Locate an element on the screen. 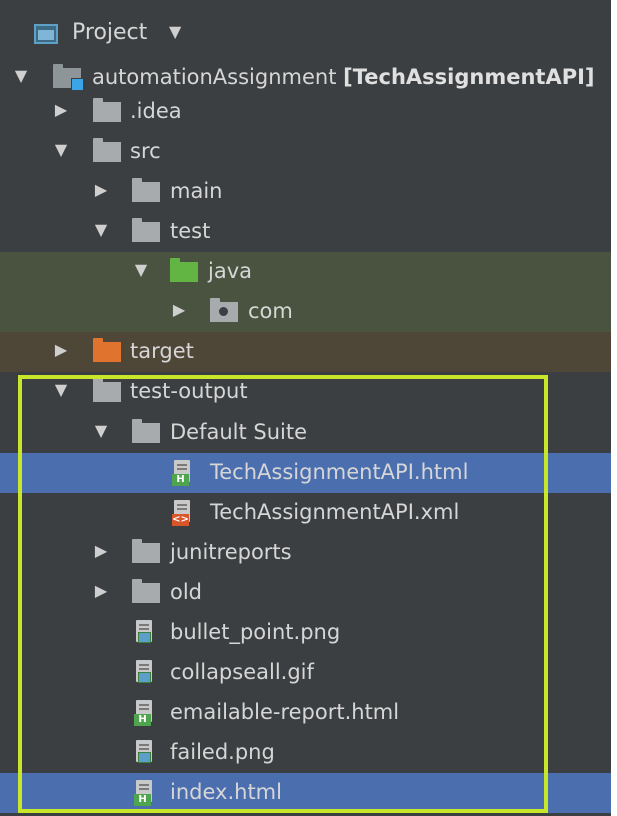 This screenshot has width=617, height=816. tree-item-label: emailable-report.html is located at coordinates (285, 712).